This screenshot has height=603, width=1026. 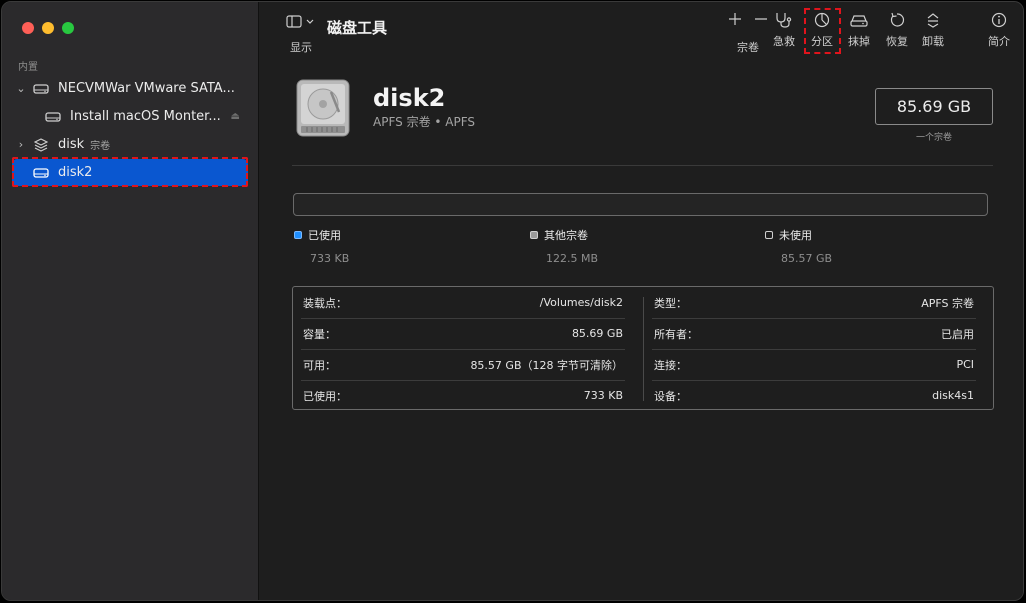 What do you see at coordinates (463, 364) in the screenshot?
I see `info-row: 可用： 85.57 GB（128 字节可清除）` at bounding box center [463, 364].